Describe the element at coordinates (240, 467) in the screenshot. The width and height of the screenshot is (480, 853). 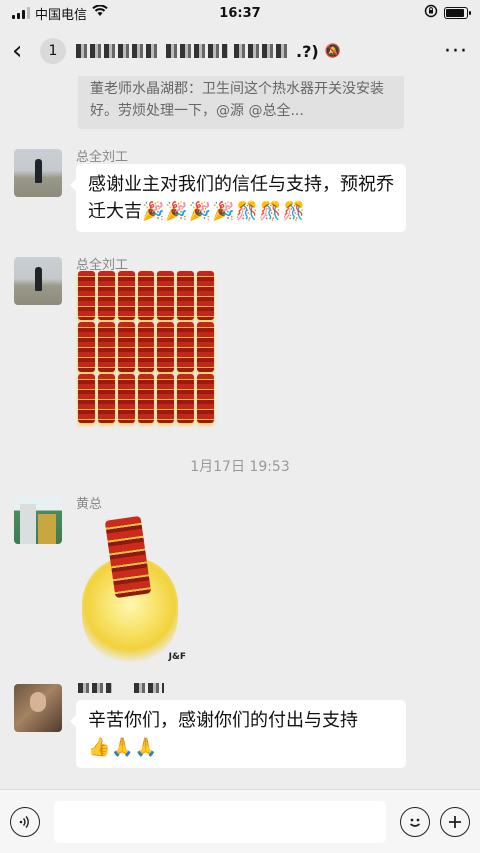
I see `time-separator: 1月17日 19:53` at that location.